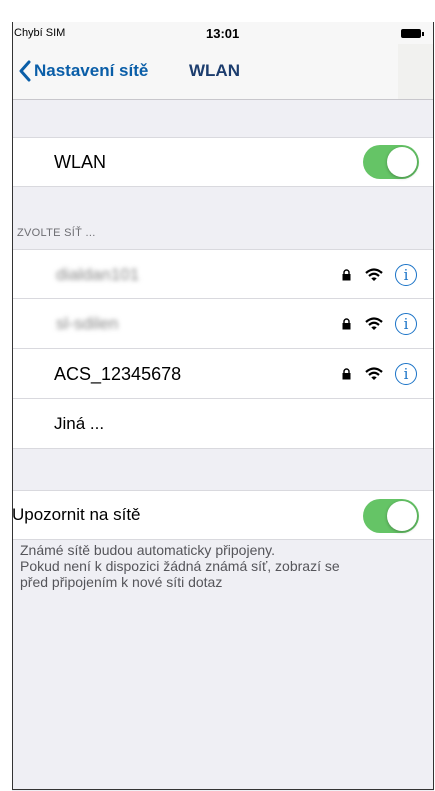  What do you see at coordinates (98, 274) in the screenshot?
I see `network-name-blurred: dialdan101` at bounding box center [98, 274].